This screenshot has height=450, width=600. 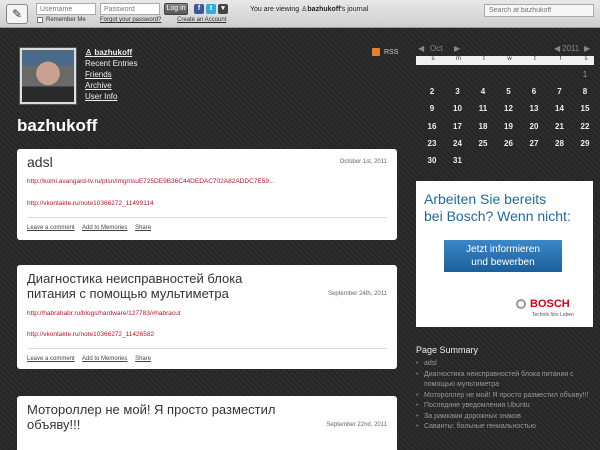 What do you see at coordinates (432, 143) in the screenshot?
I see `calendar-day: 23` at bounding box center [432, 143].